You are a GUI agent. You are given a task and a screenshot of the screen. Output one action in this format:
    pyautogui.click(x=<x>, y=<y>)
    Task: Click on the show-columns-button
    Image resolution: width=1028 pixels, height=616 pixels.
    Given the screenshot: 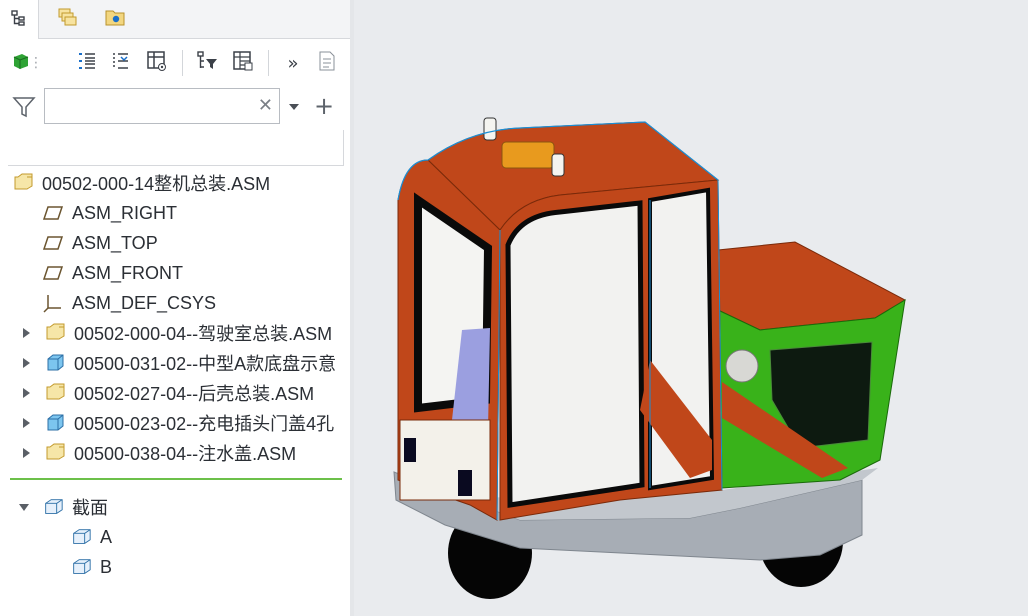 What is the action you would take?
    pyautogui.click(x=157, y=63)
    